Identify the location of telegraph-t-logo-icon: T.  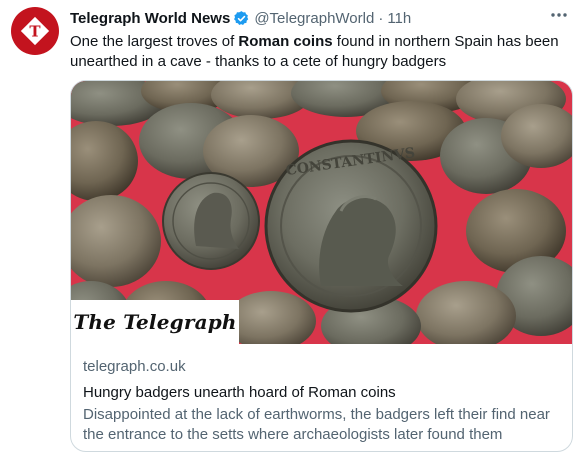
(35, 31).